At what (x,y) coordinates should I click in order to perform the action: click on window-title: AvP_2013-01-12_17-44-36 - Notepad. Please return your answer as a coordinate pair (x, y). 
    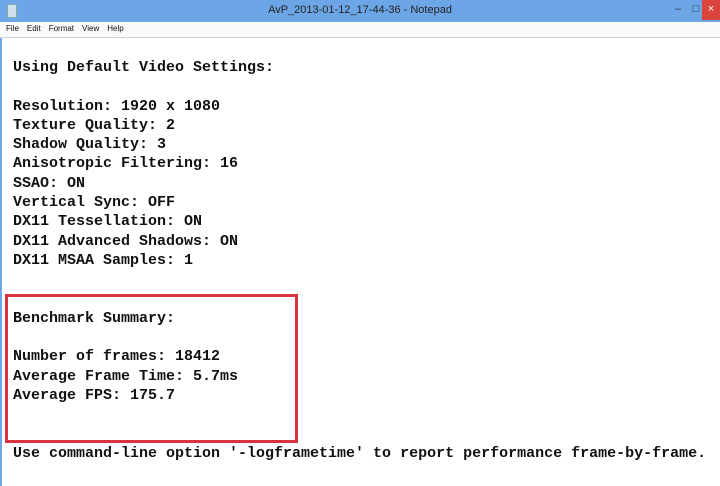
    Looking at the image, I should click on (360, 10).